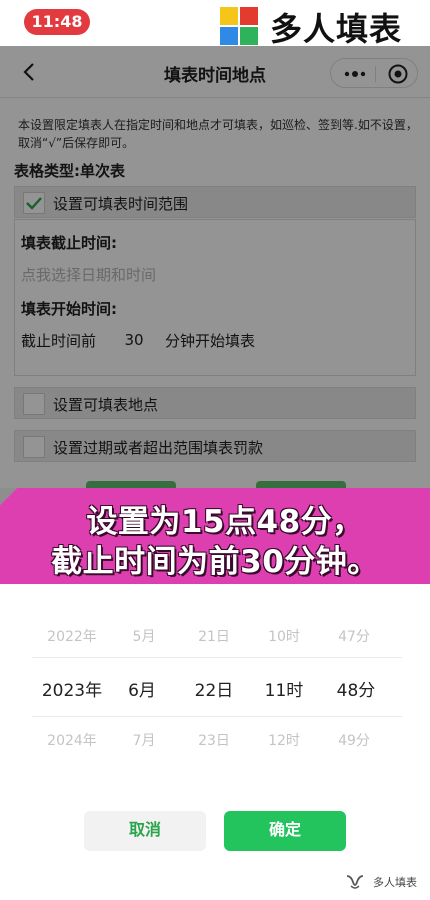 The width and height of the screenshot is (430, 900). I want to click on picker-selection-top, so click(217, 657).